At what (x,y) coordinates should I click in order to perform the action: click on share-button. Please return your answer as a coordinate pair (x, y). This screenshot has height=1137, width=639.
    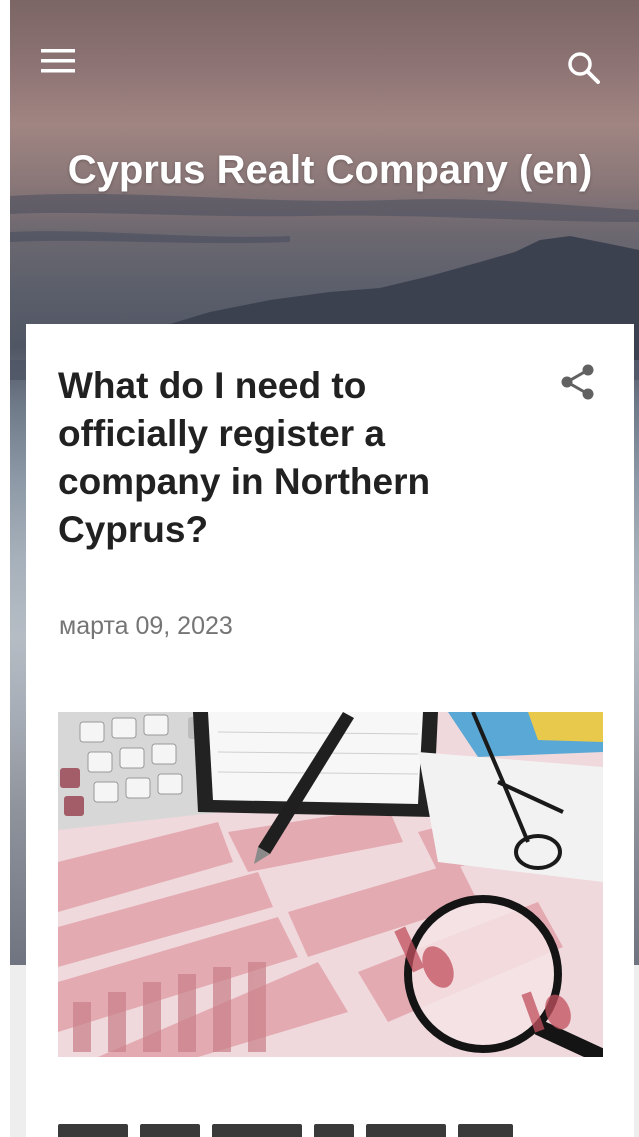
    Looking at the image, I should click on (578, 382).